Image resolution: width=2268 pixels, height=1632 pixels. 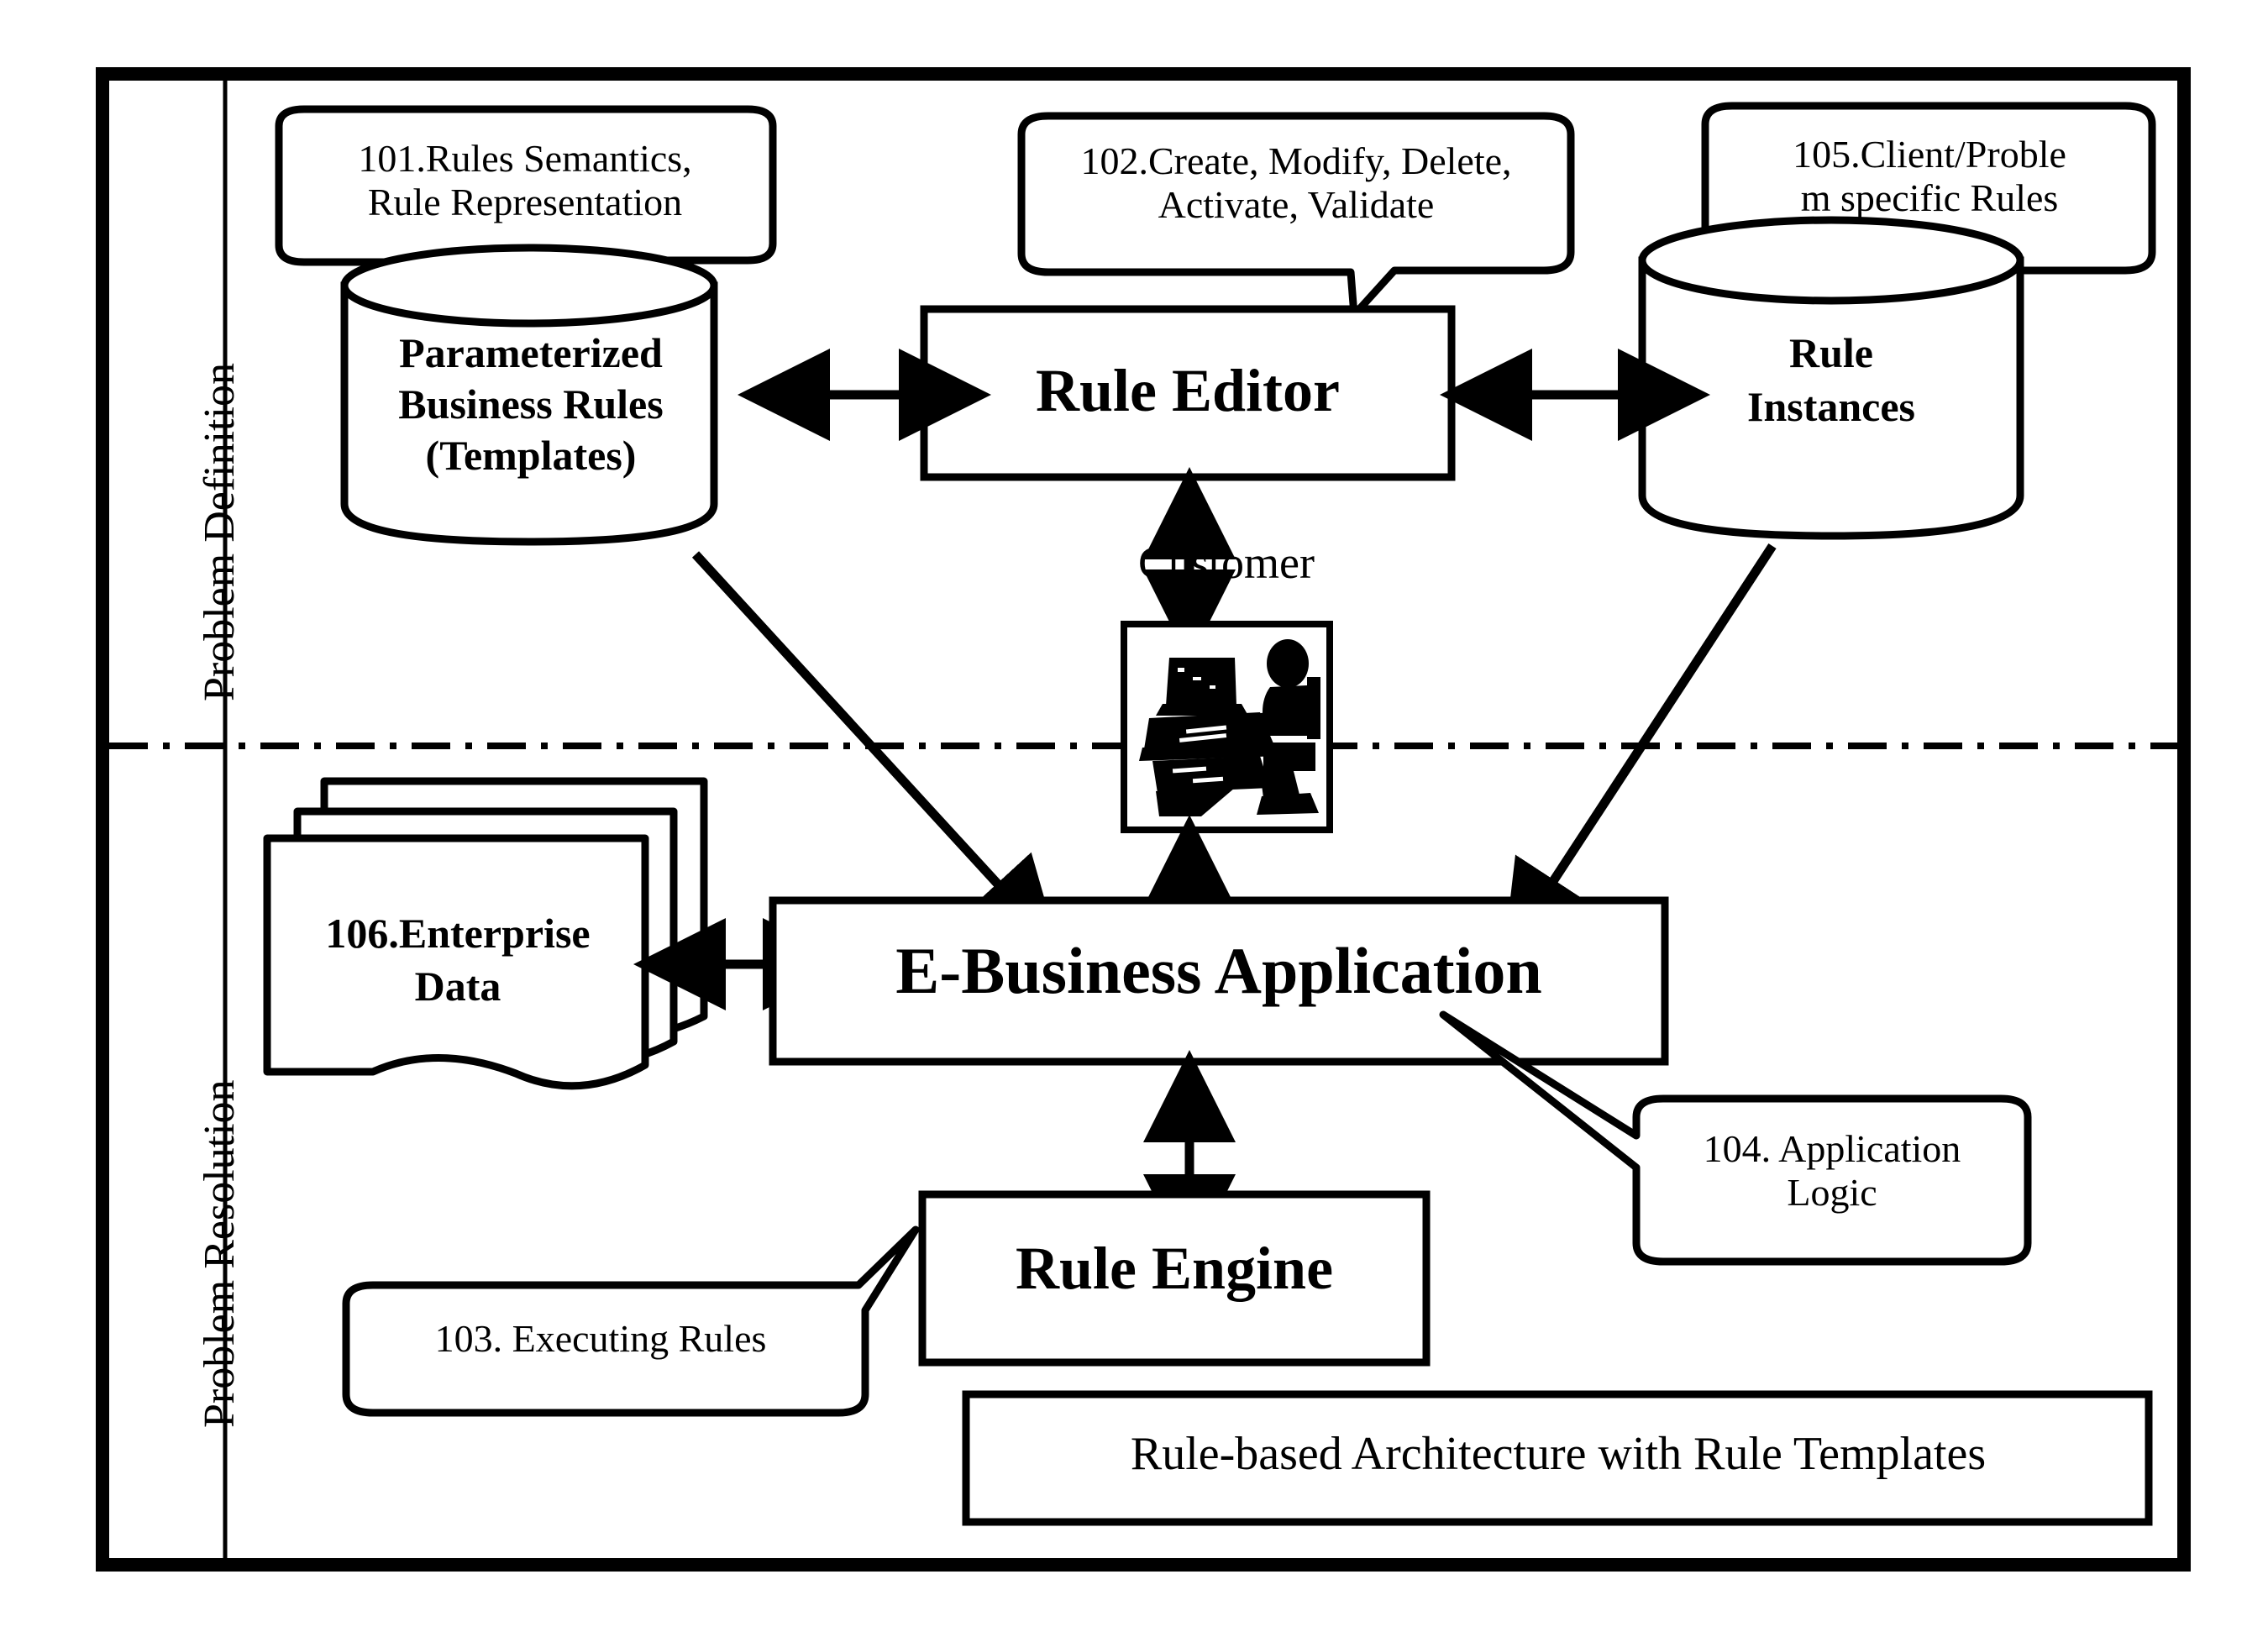 I want to click on arrow-pbr-ebusiness, so click(x=875, y=752).